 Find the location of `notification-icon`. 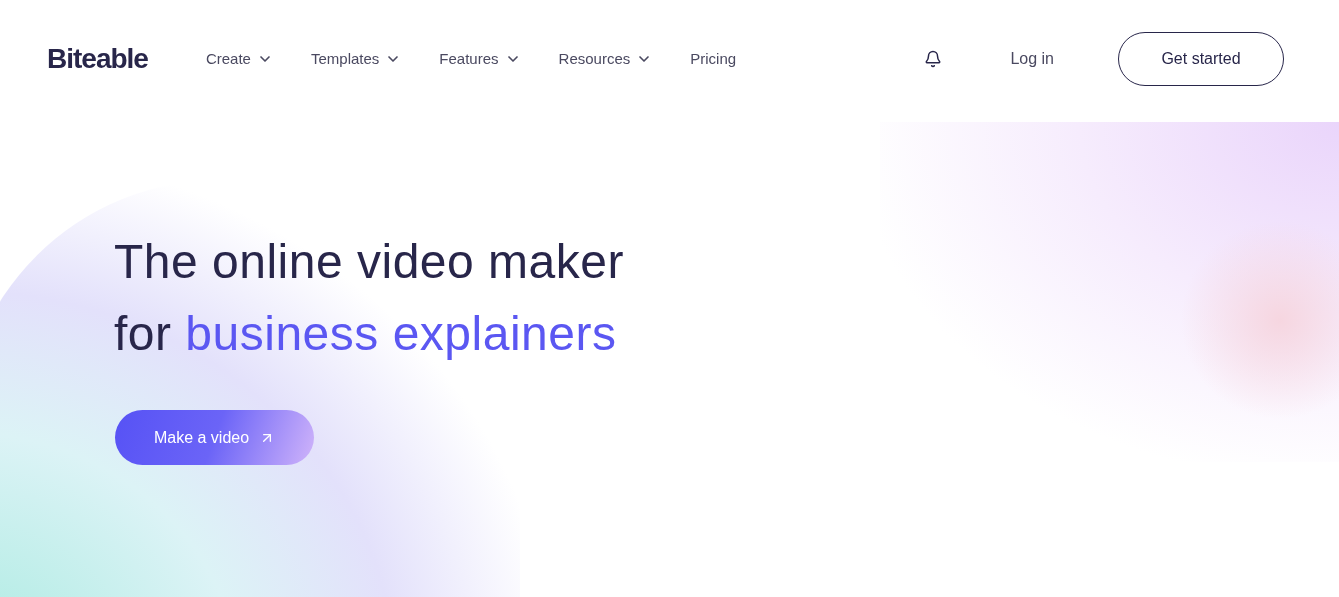

notification-icon is located at coordinates (933, 59).